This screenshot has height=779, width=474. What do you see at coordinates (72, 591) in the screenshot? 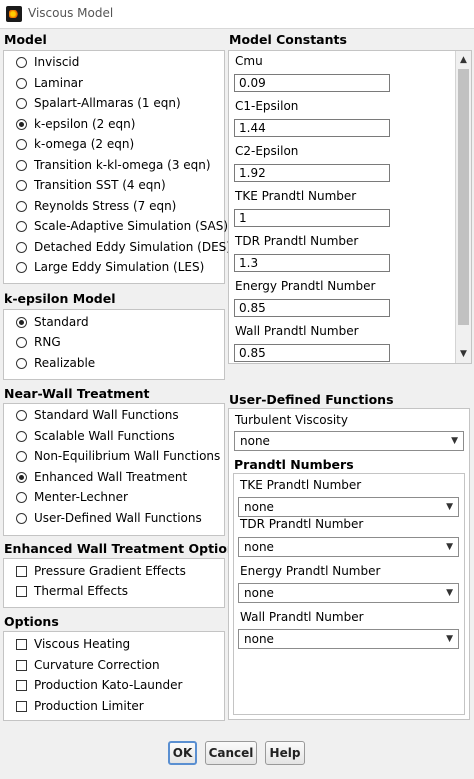
I see `thermal-effects-checkbox: Thermal Effects` at bounding box center [72, 591].